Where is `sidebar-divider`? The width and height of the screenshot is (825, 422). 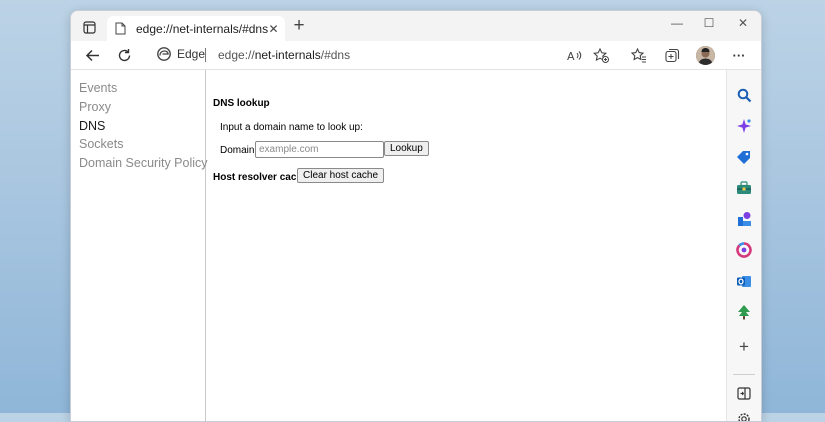 sidebar-divider is located at coordinates (744, 374).